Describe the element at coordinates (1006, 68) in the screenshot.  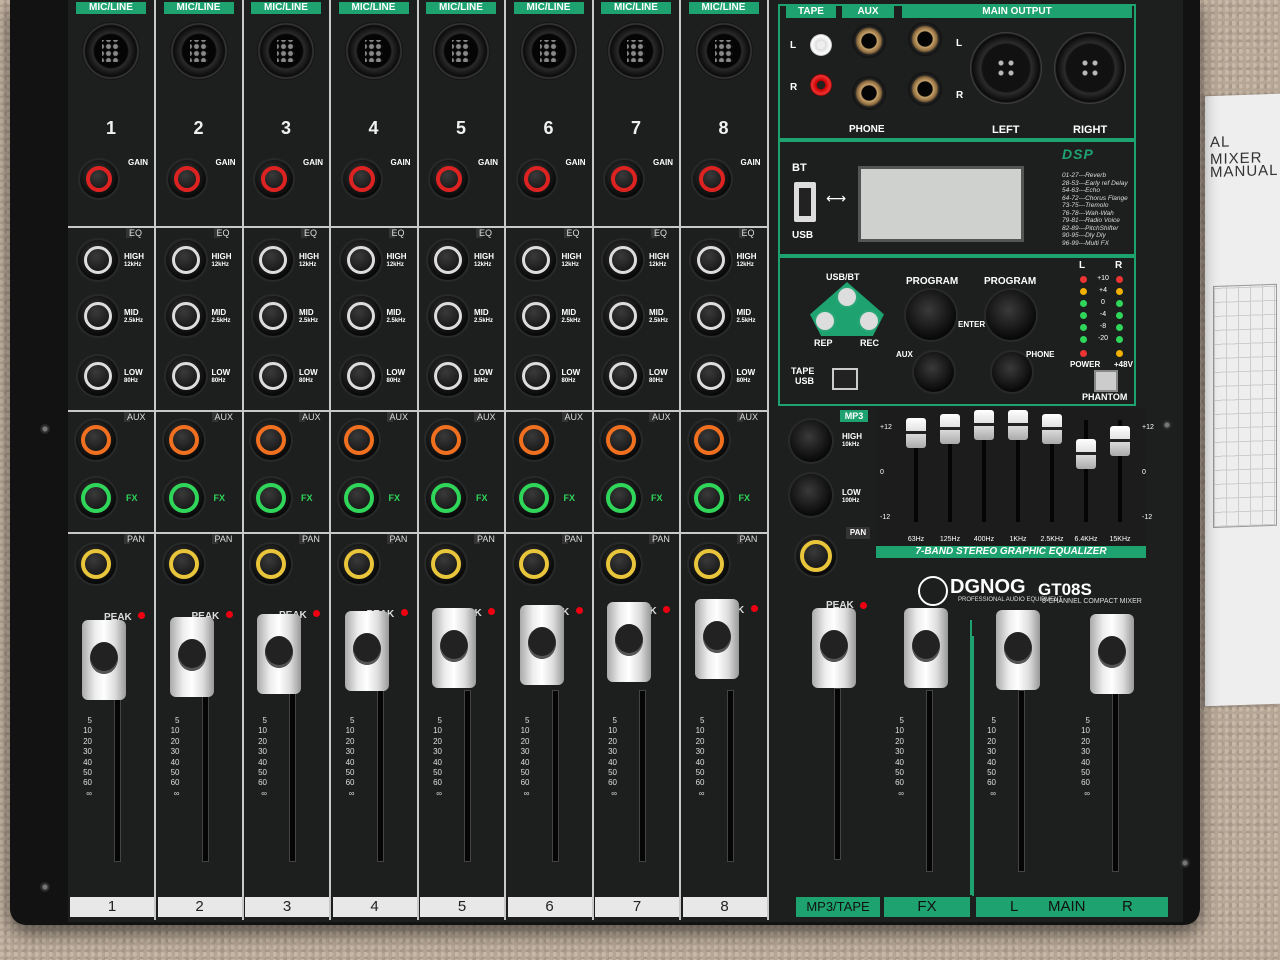
I see `xlr-out-left` at that location.